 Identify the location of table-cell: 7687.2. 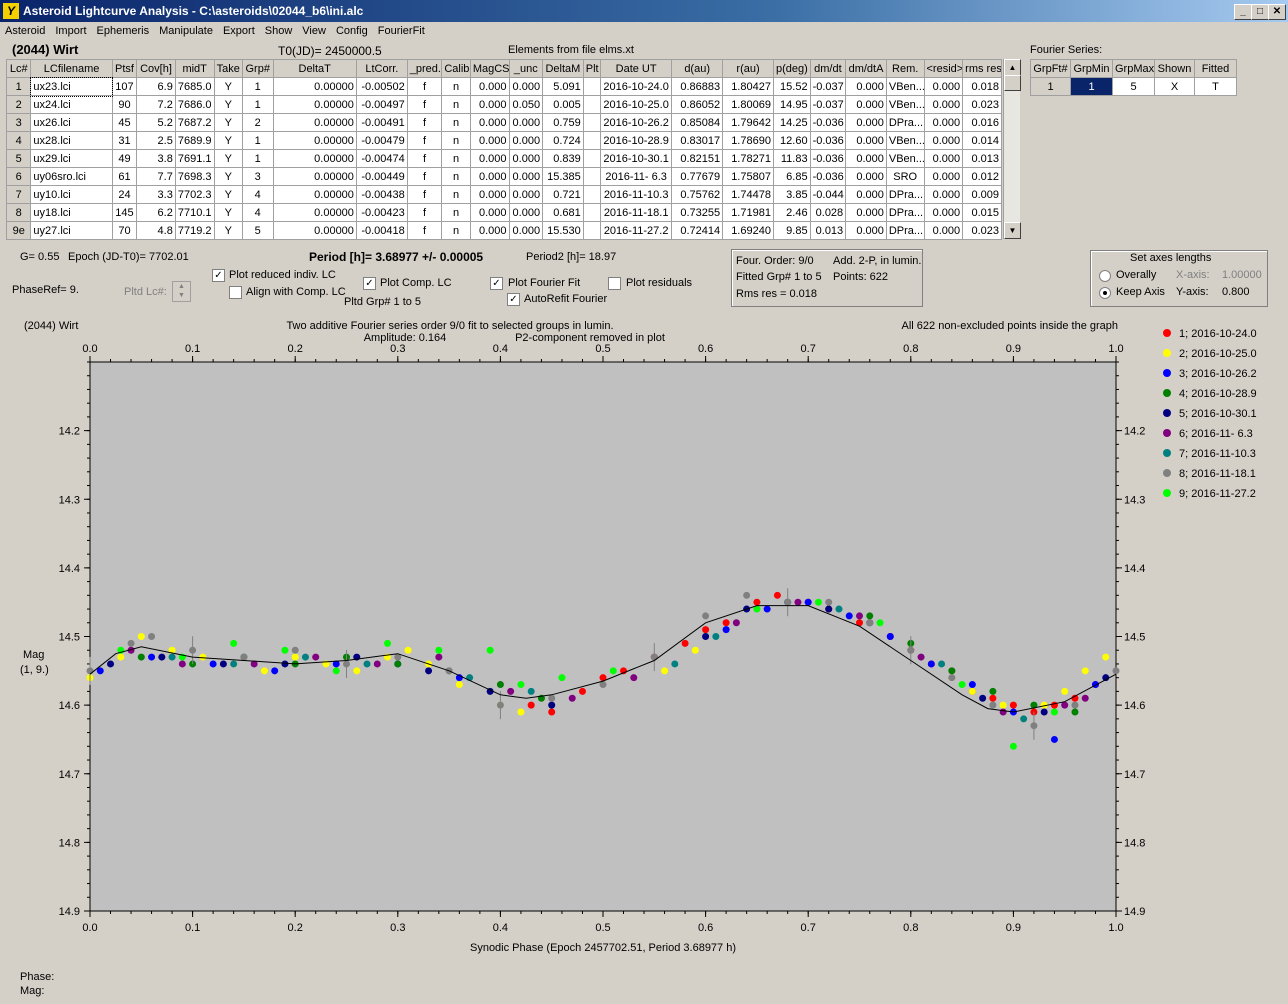
(194, 122).